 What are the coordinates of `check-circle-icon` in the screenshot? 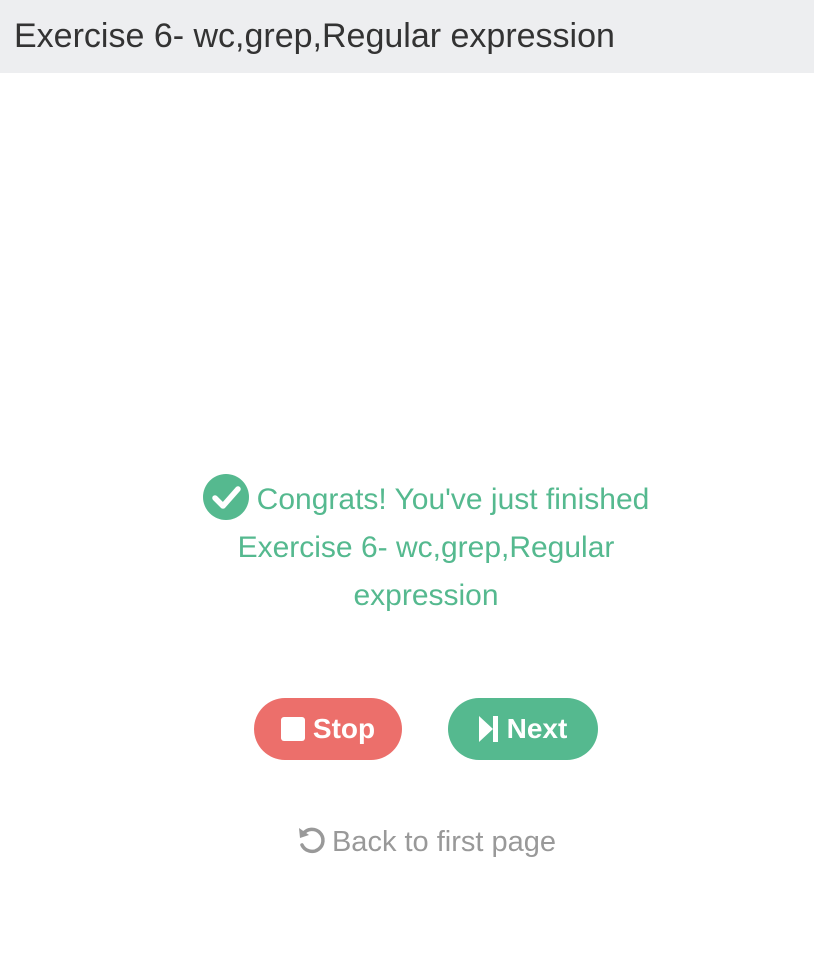 It's located at (225, 497).